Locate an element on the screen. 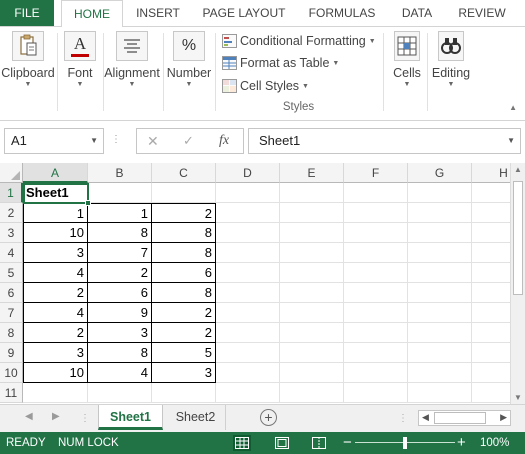 The width and height of the screenshot is (525, 454). horizontal-scrollbar: ◀ ▶ is located at coordinates (464, 418).